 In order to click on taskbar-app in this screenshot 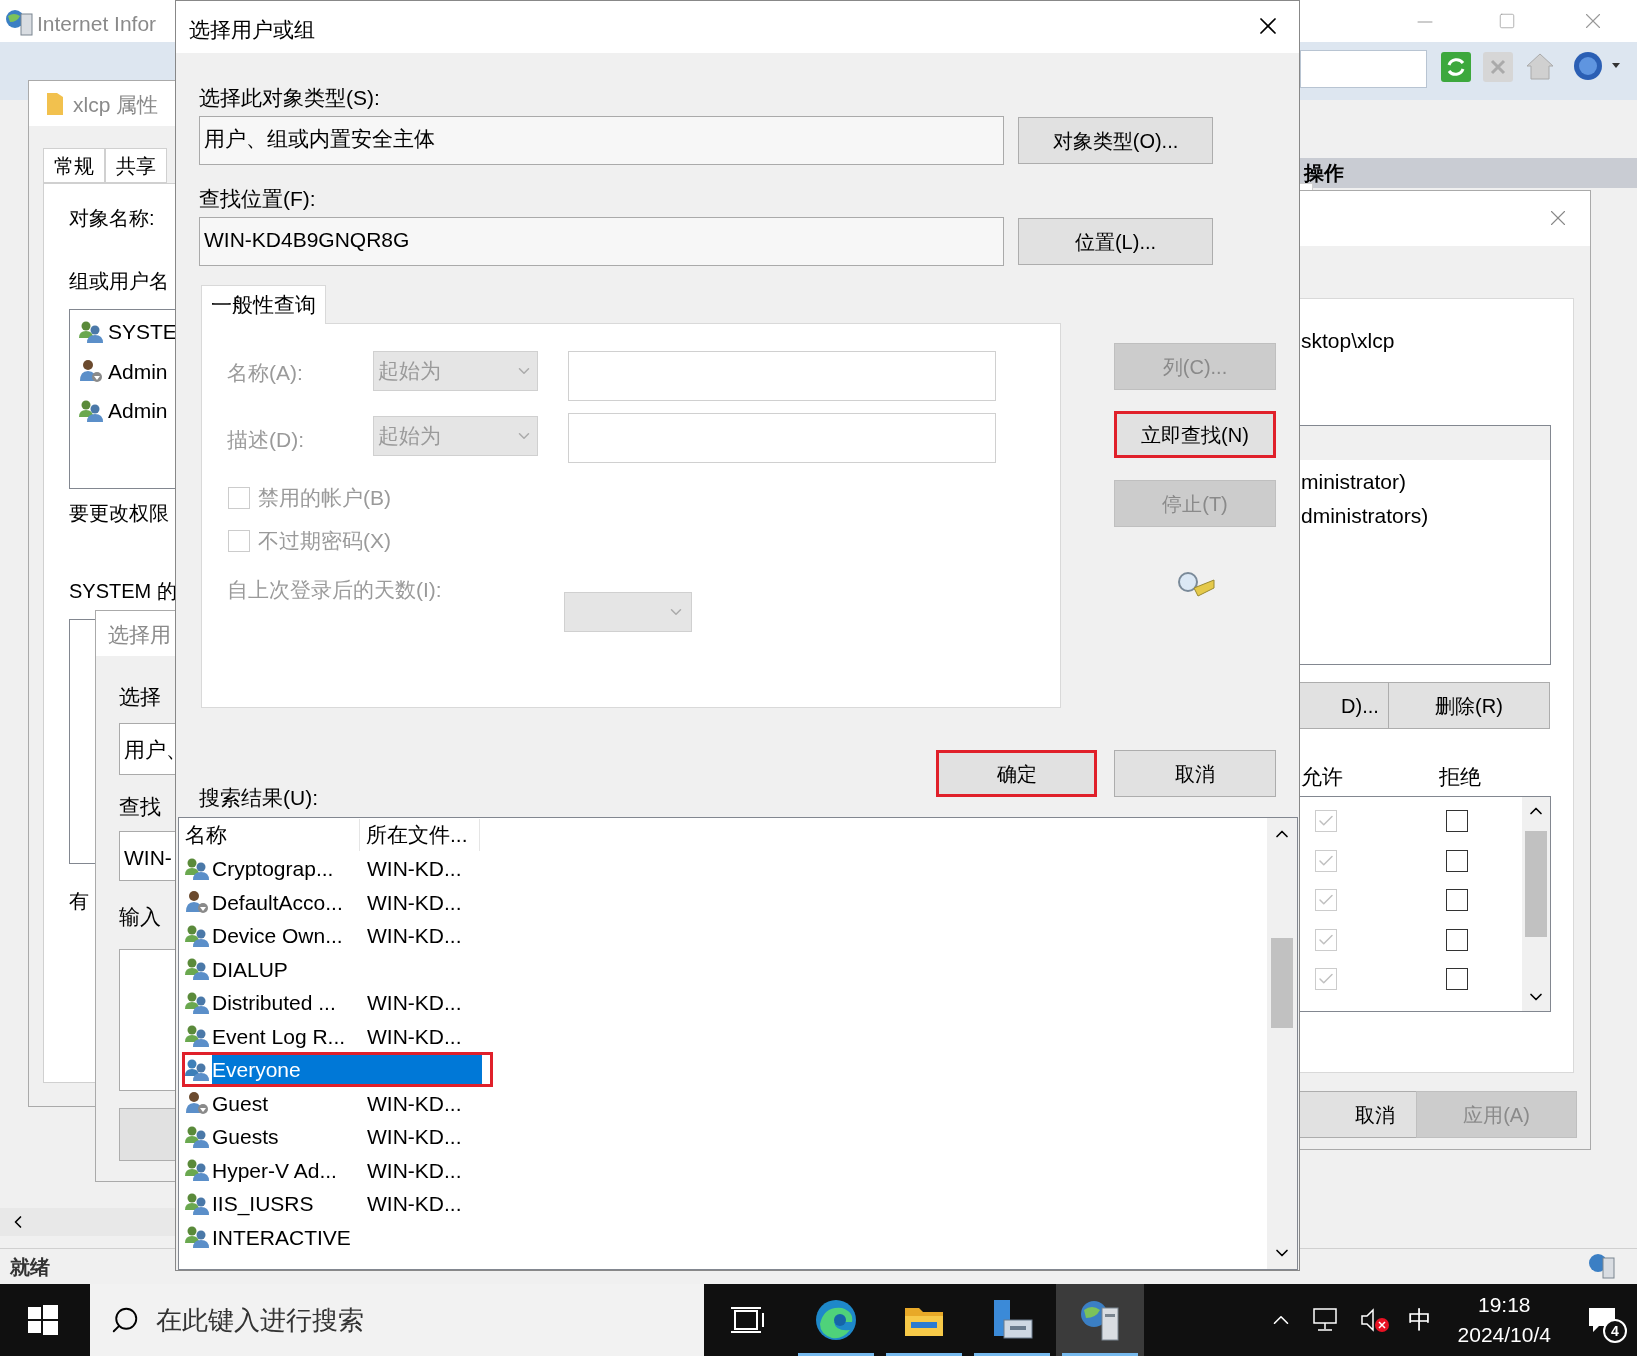, I will do `click(1100, 1320)`.